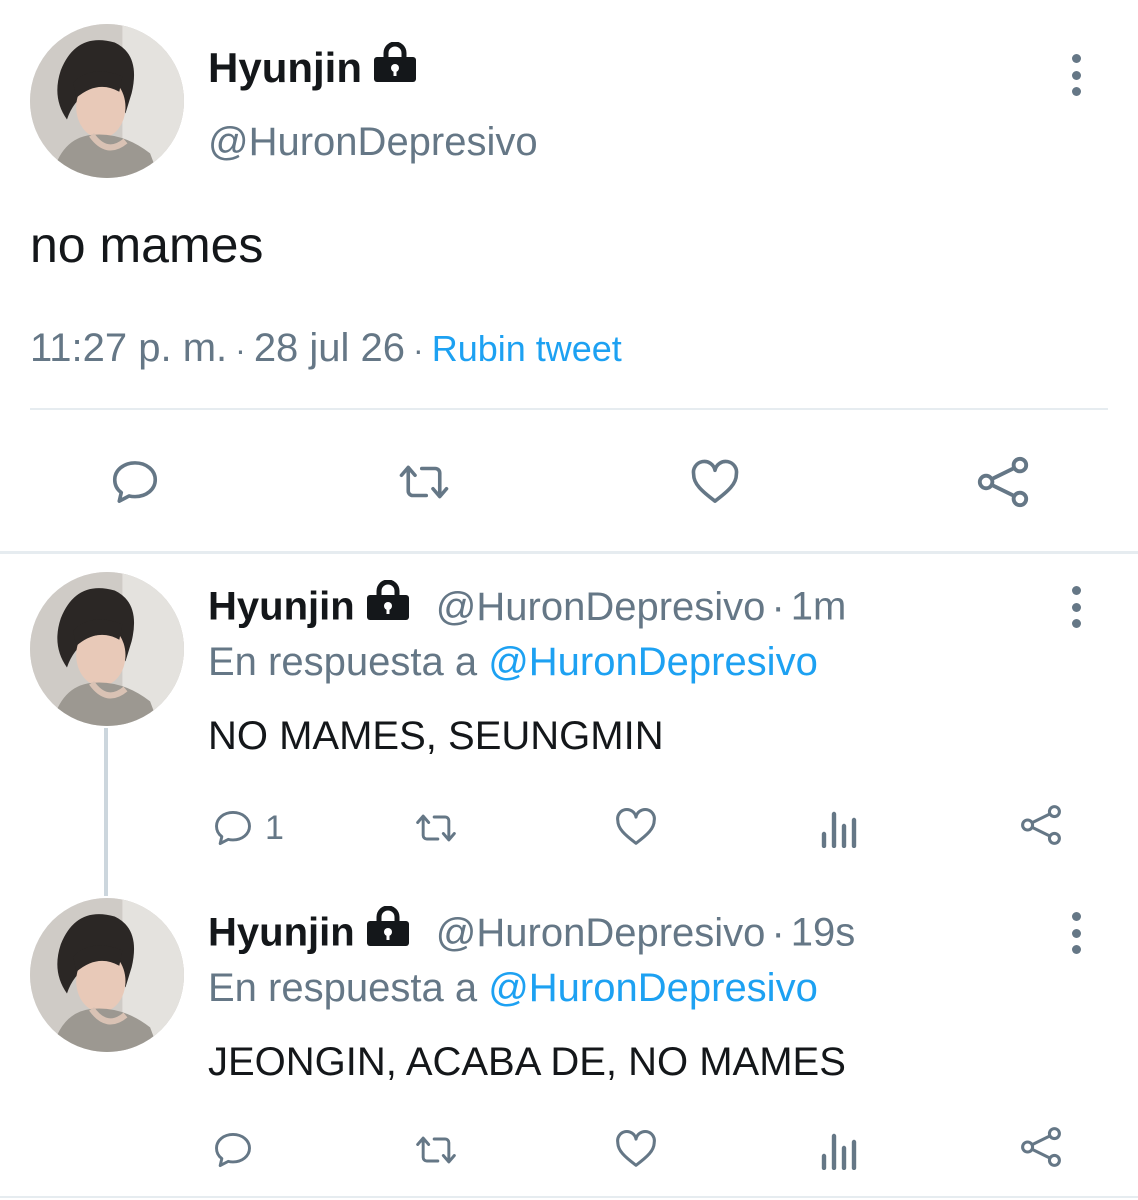 This screenshot has height=1200, width=1138. What do you see at coordinates (129, 348) in the screenshot?
I see `tweet-time: 11:27 p. m.` at bounding box center [129, 348].